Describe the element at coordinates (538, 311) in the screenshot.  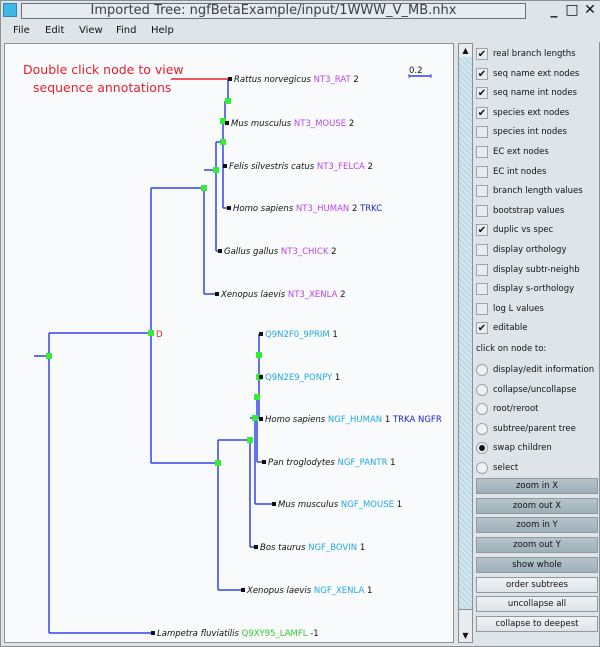
I see `checkbox-log-l-values: log L values` at that location.